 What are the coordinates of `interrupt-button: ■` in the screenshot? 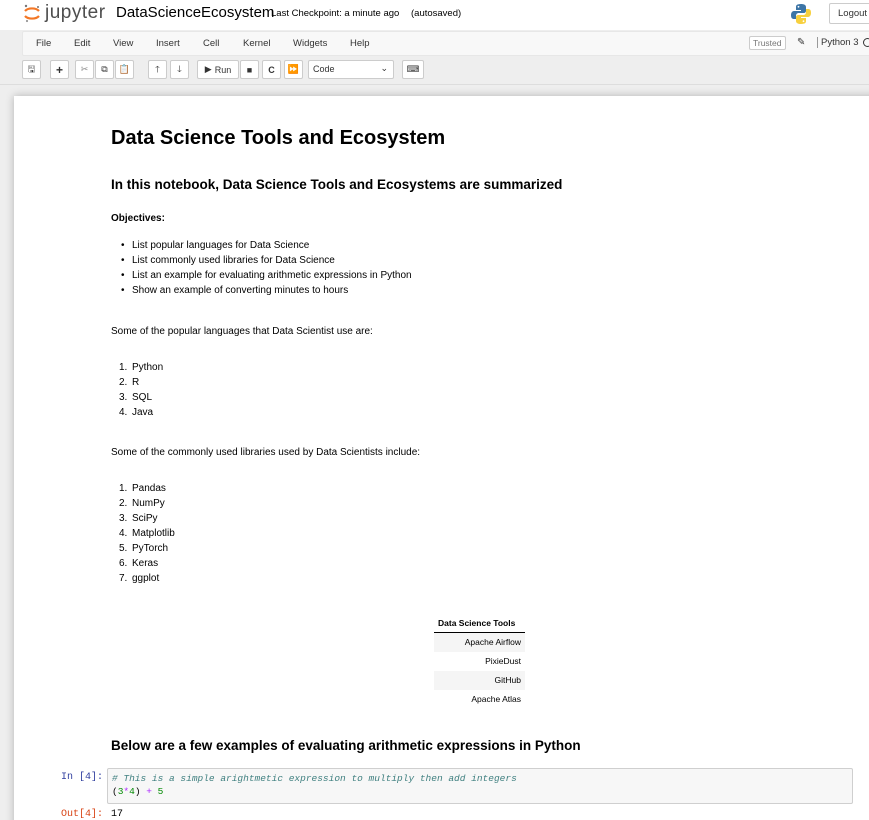 It's located at (249, 69).